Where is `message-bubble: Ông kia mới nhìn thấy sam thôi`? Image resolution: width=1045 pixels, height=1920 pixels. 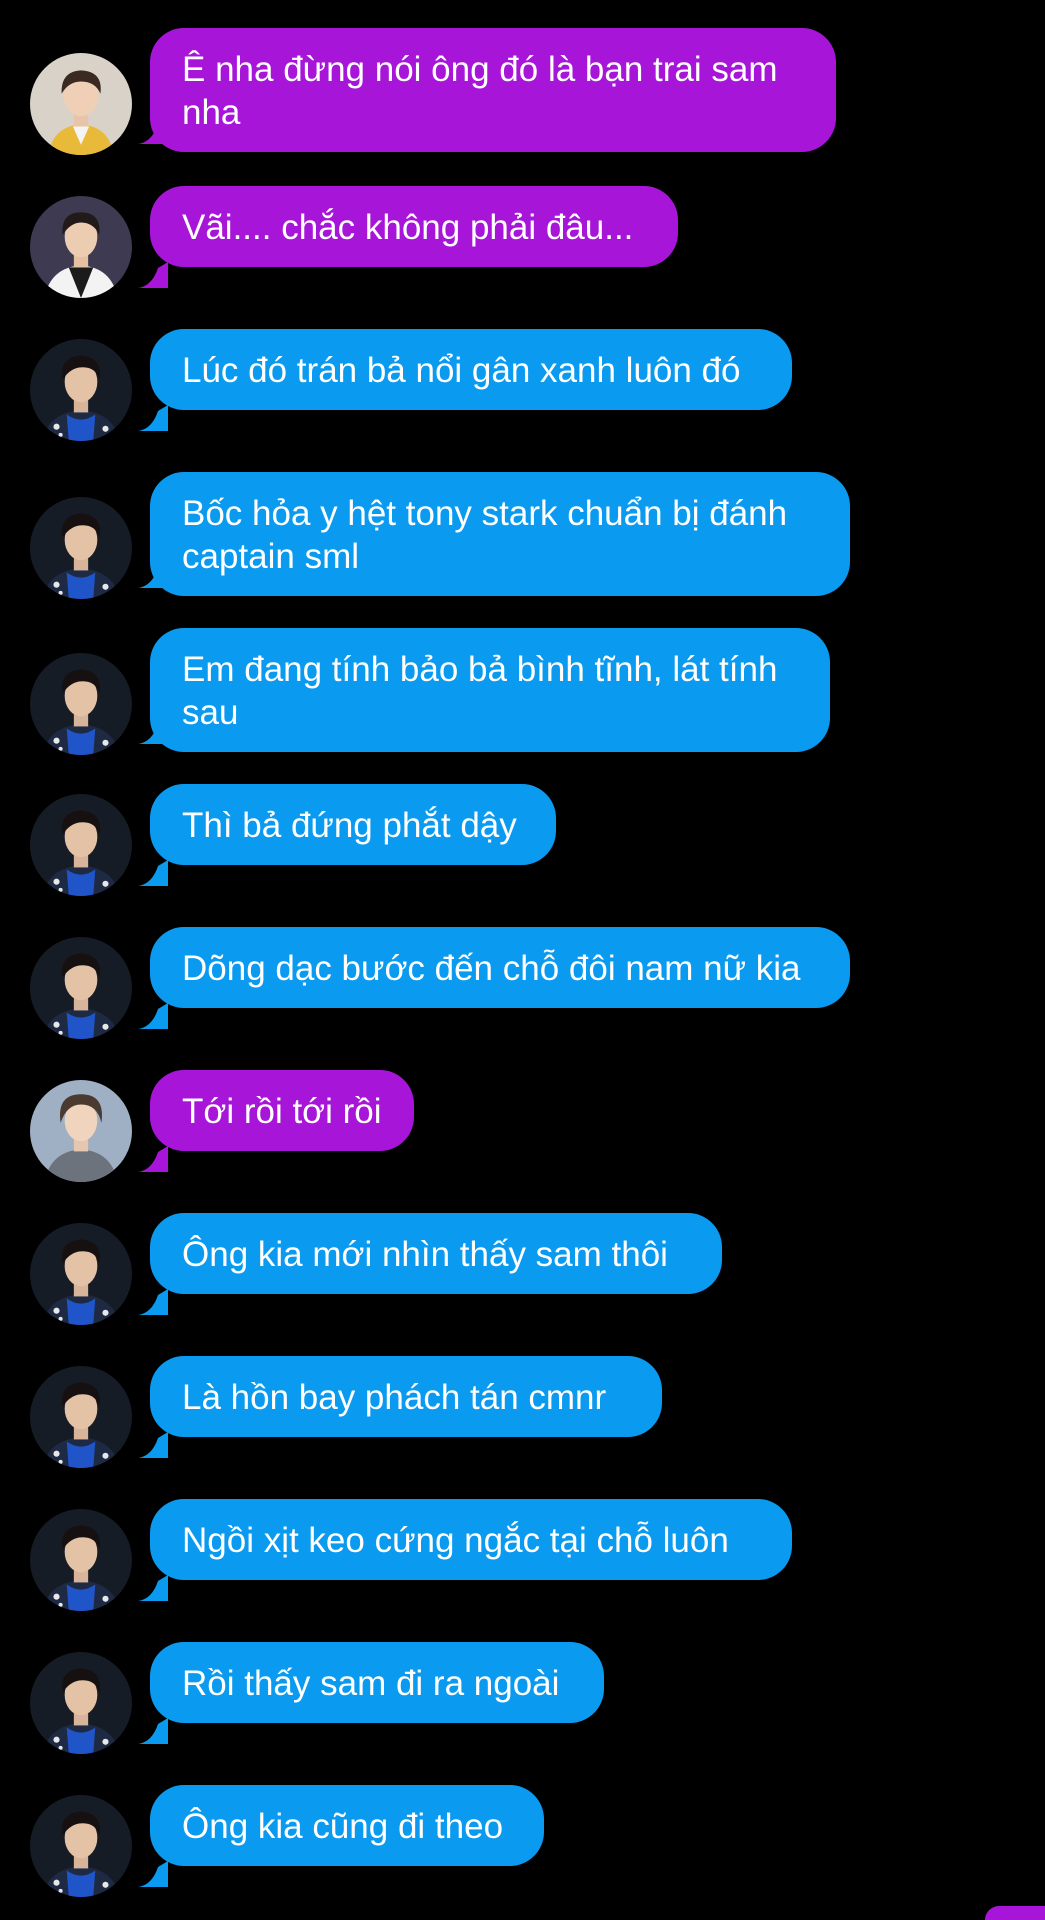
message-bubble: Ông kia mới nhìn thấy sam thôi is located at coordinates (436, 1253).